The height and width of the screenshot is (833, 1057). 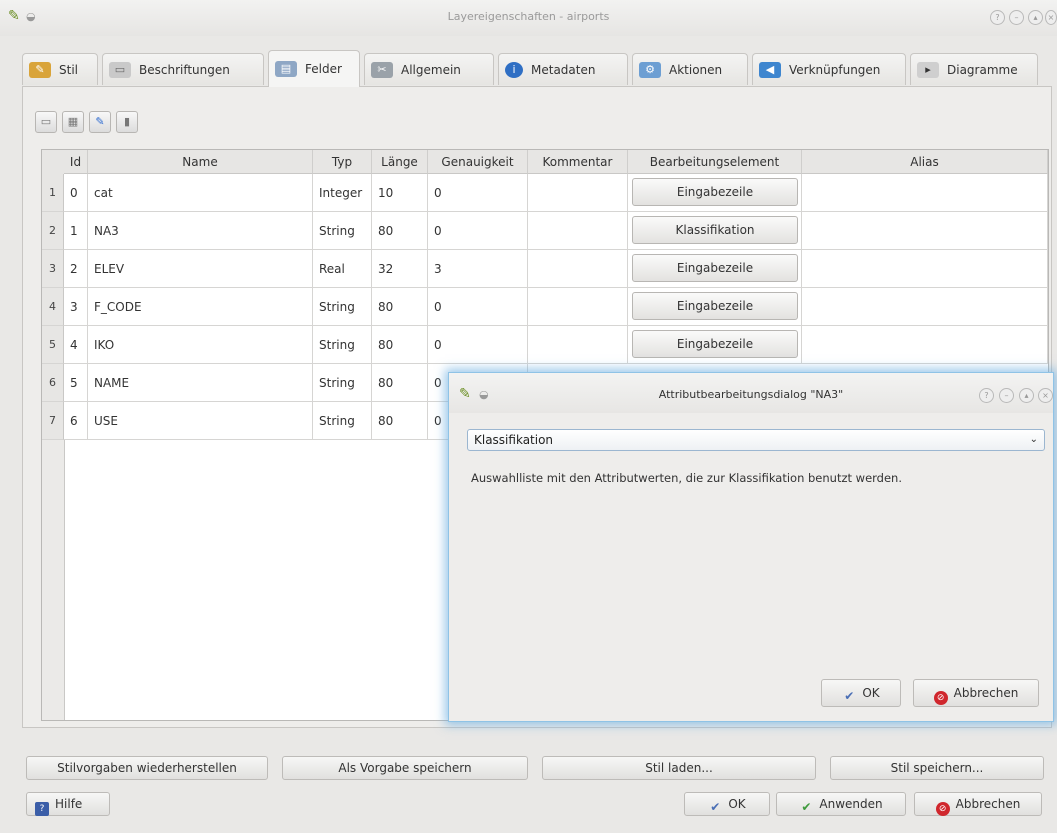 I want to click on header-id: Id, so click(x=76, y=162).